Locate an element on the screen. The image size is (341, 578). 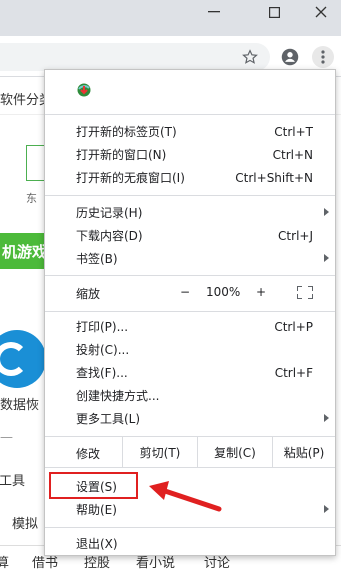
green-banner-text: 机游戏 is located at coordinates (25, 251).